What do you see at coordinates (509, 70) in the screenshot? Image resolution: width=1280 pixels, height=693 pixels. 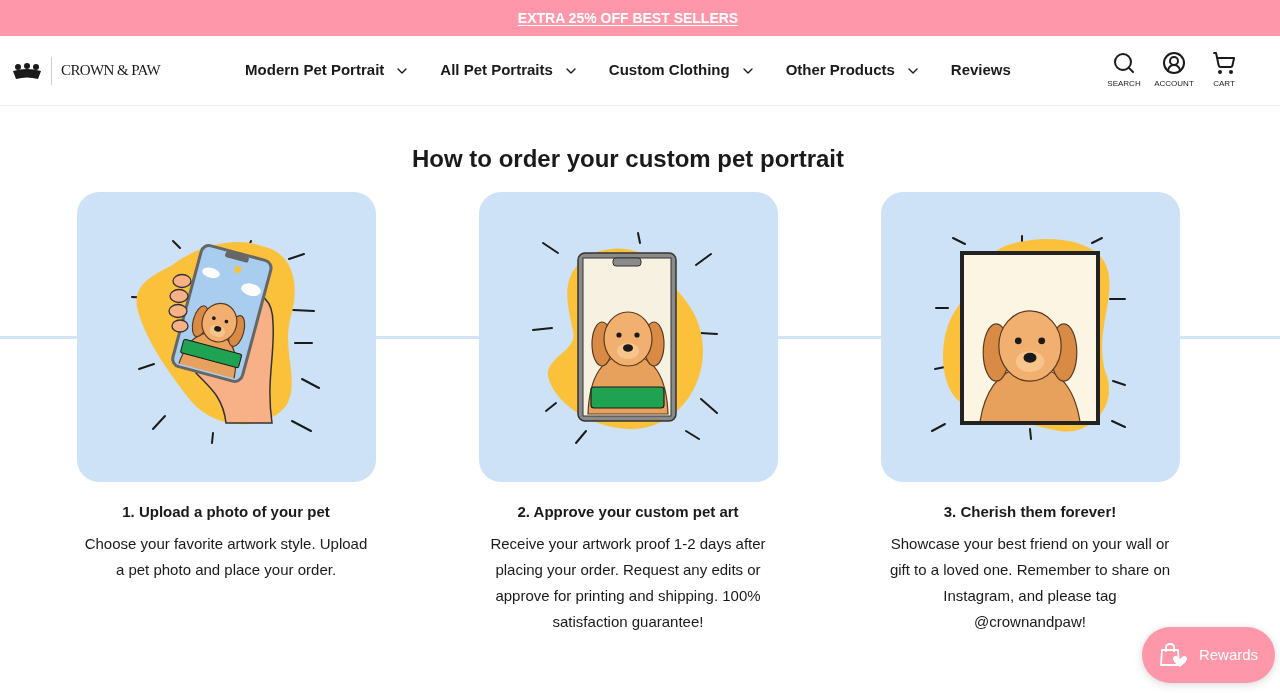 I see `nav-menu-item: All Pet Portraits` at bounding box center [509, 70].